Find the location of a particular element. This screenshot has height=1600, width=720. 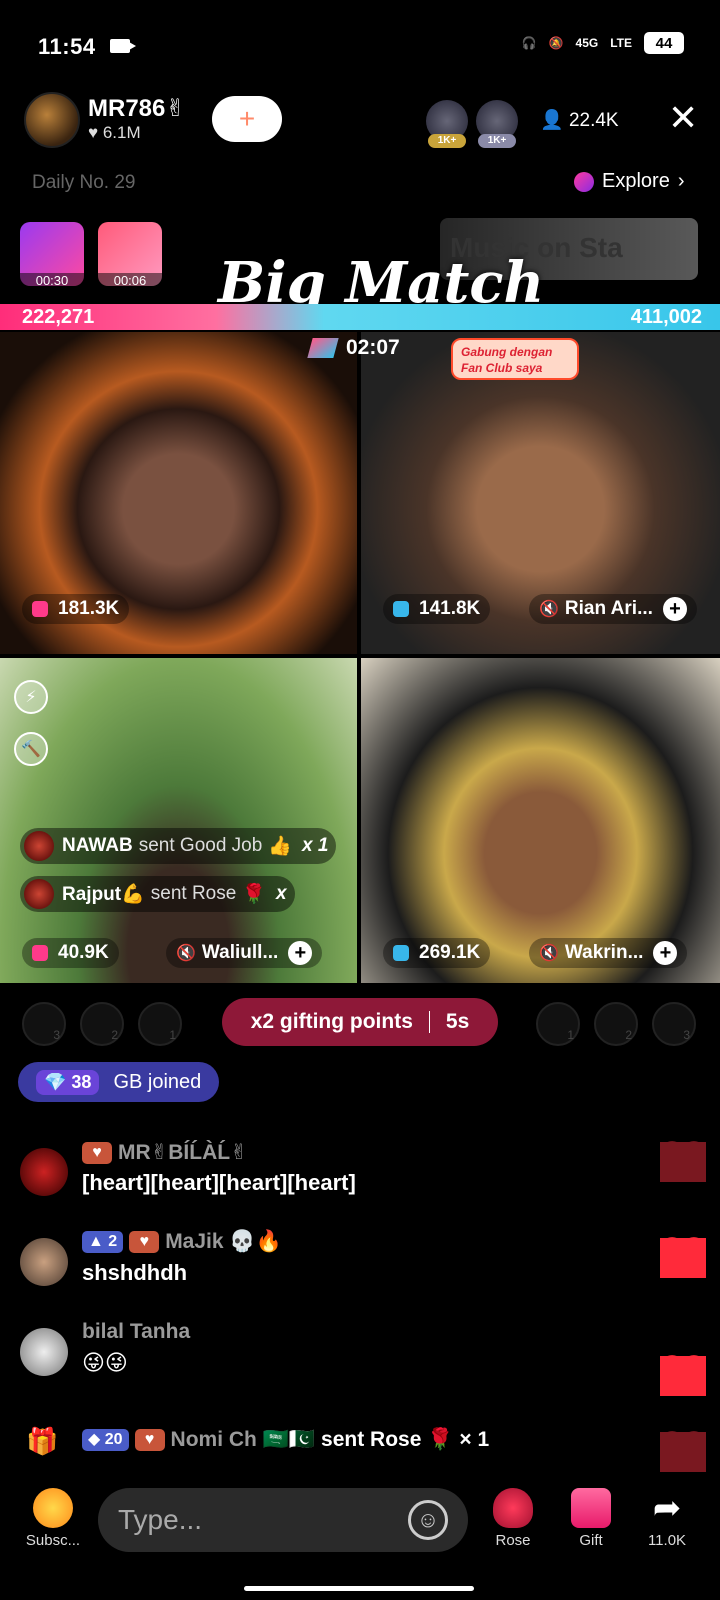

share-button: ➦ 11.0K is located at coordinates (667, 1518).